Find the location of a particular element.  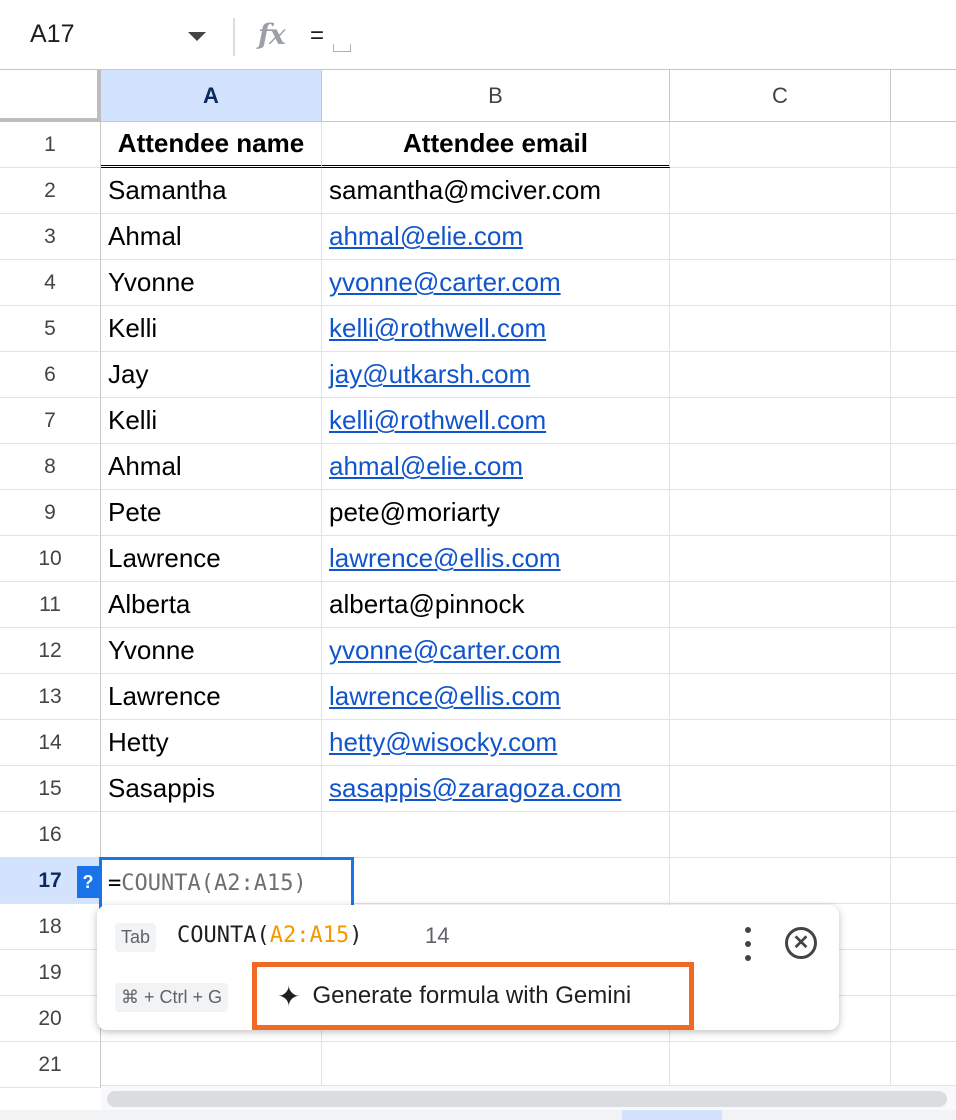

cell-a: Sasappis is located at coordinates (211, 789).